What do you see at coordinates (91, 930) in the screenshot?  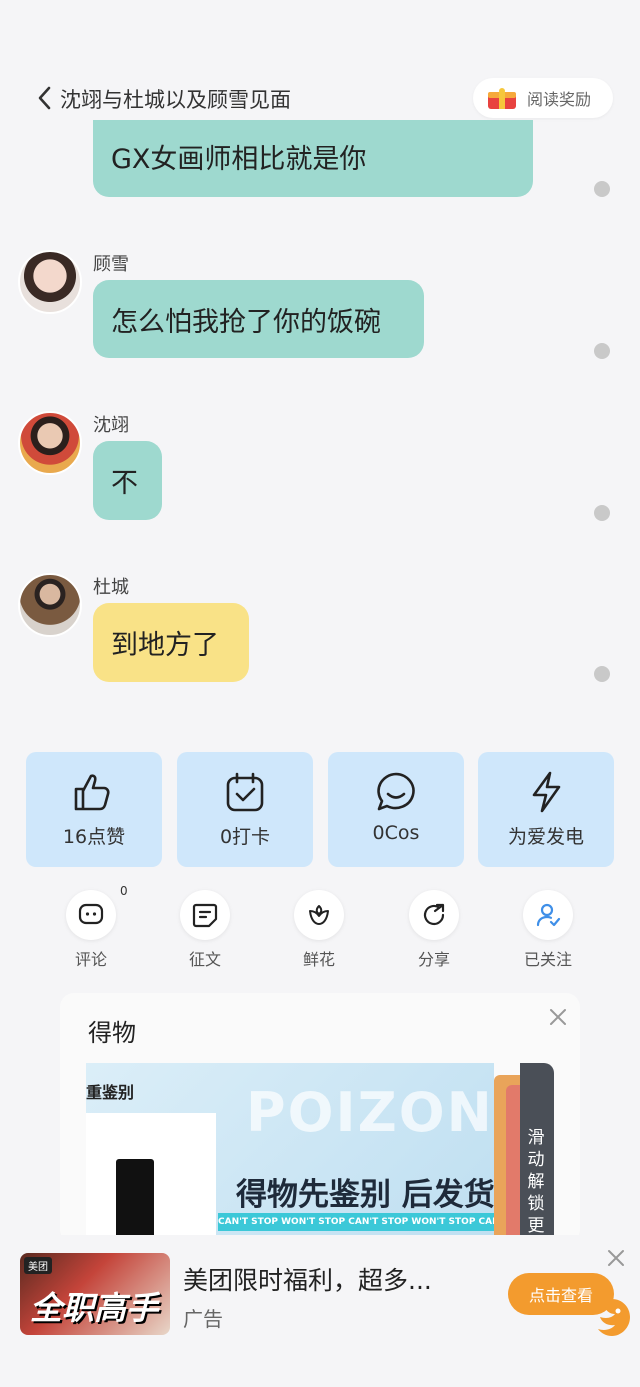 I see `comment-button: 评论` at bounding box center [91, 930].